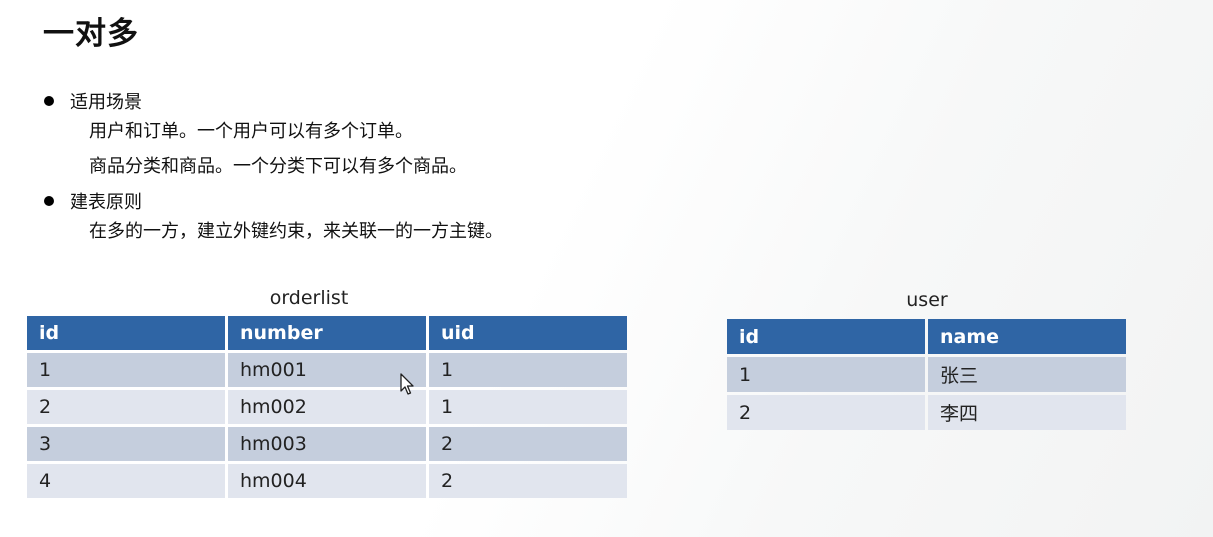 The width and height of the screenshot is (1213, 537). I want to click on column-header: name, so click(1027, 336).